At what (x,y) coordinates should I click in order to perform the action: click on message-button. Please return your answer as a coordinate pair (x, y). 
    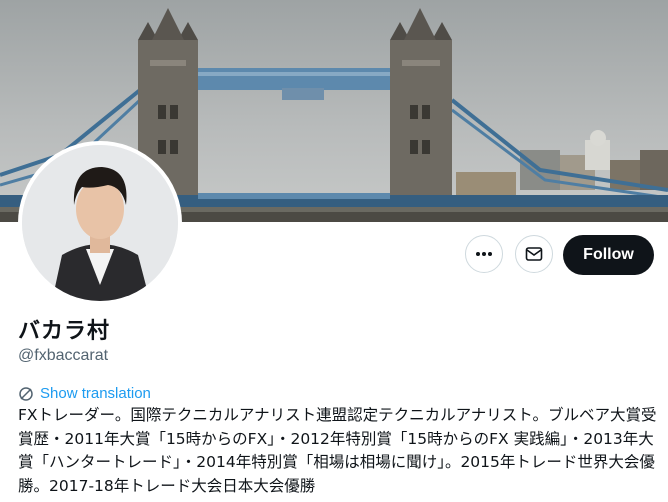
    Looking at the image, I should click on (534, 254).